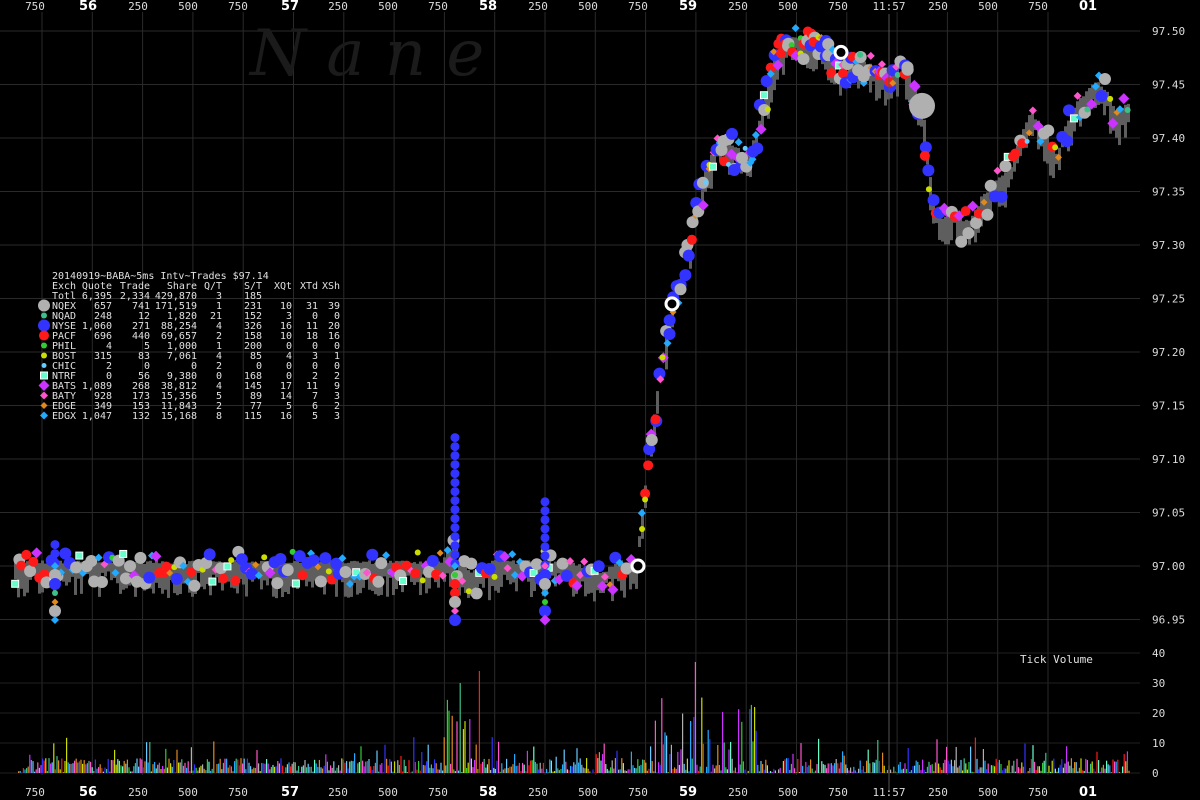  I want to click on legend-swatch, so click(44, 415).